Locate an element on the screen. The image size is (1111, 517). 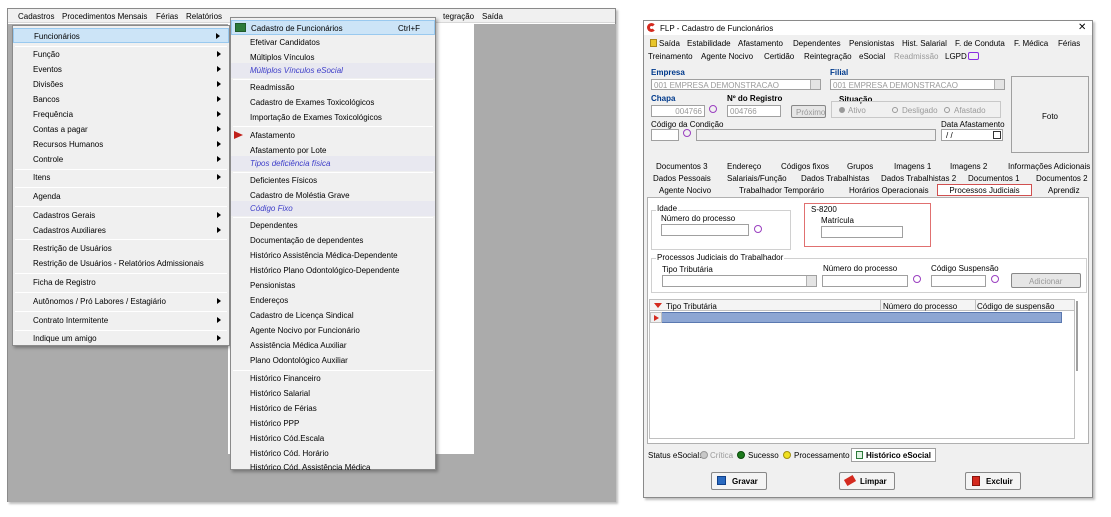
menu-integracao: tegração is located at coordinates (458, 16).